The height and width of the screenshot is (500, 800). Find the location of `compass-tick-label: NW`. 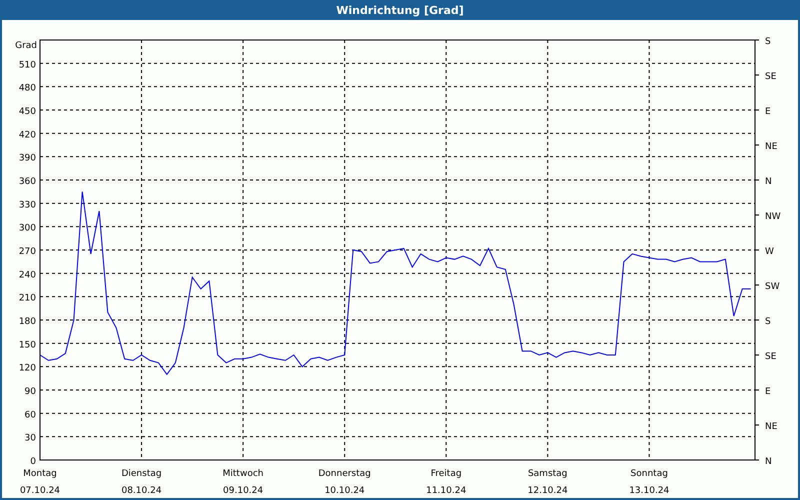

compass-tick-label: NW is located at coordinates (773, 217).